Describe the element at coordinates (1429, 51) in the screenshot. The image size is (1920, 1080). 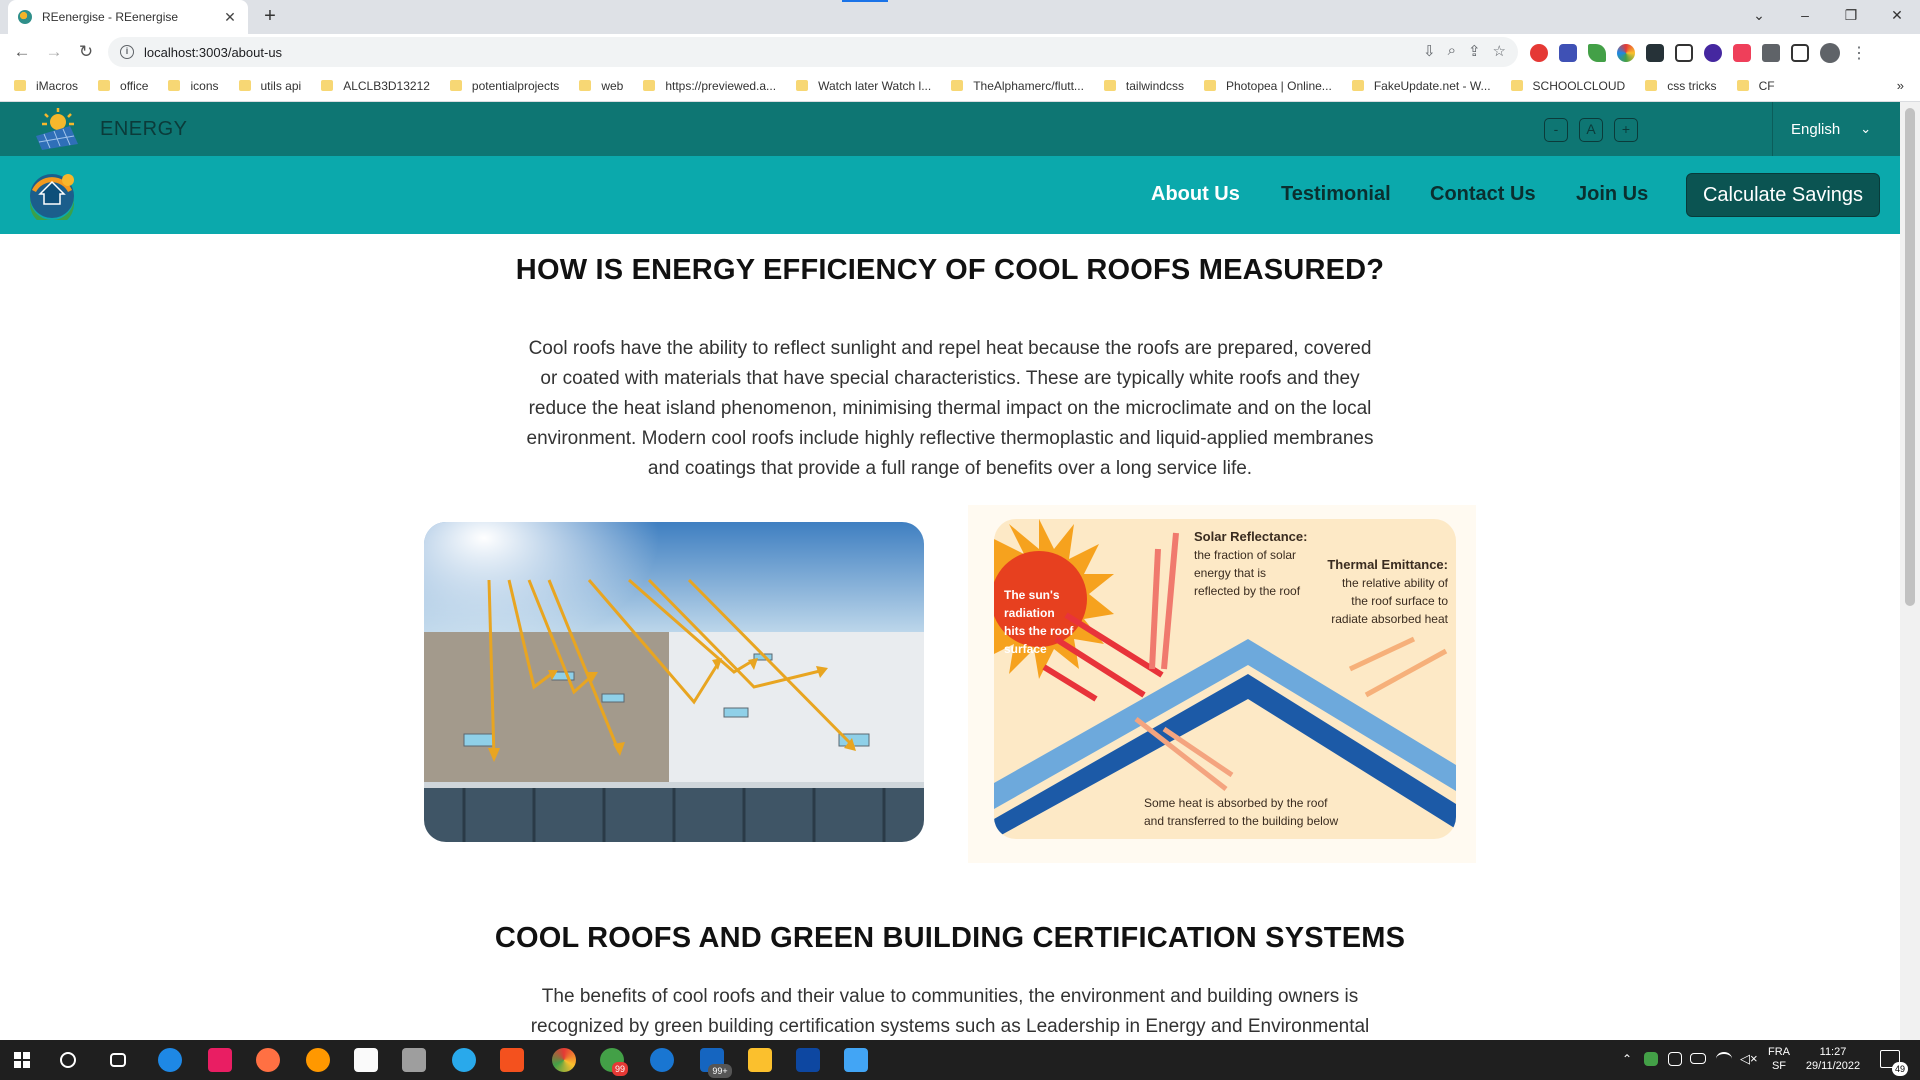
I see `install-icon: ⇩` at that location.